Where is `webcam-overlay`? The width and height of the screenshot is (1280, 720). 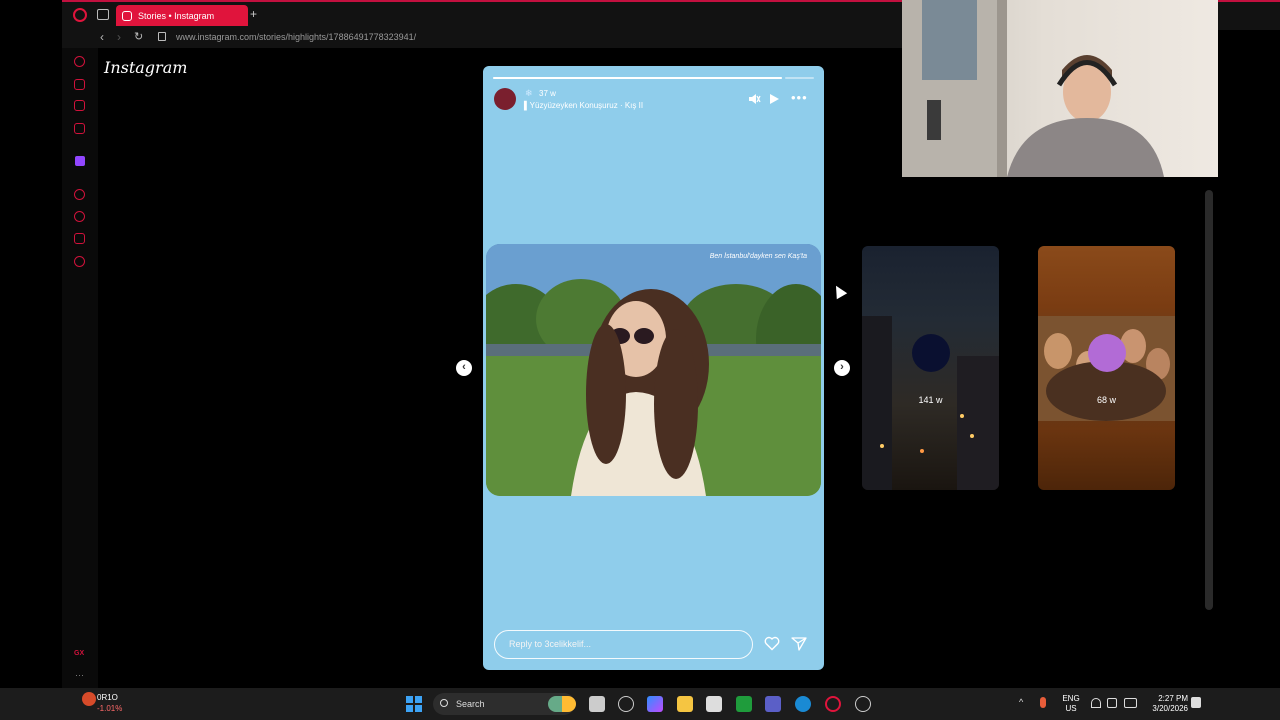
webcam-overlay is located at coordinates (1060, 88).